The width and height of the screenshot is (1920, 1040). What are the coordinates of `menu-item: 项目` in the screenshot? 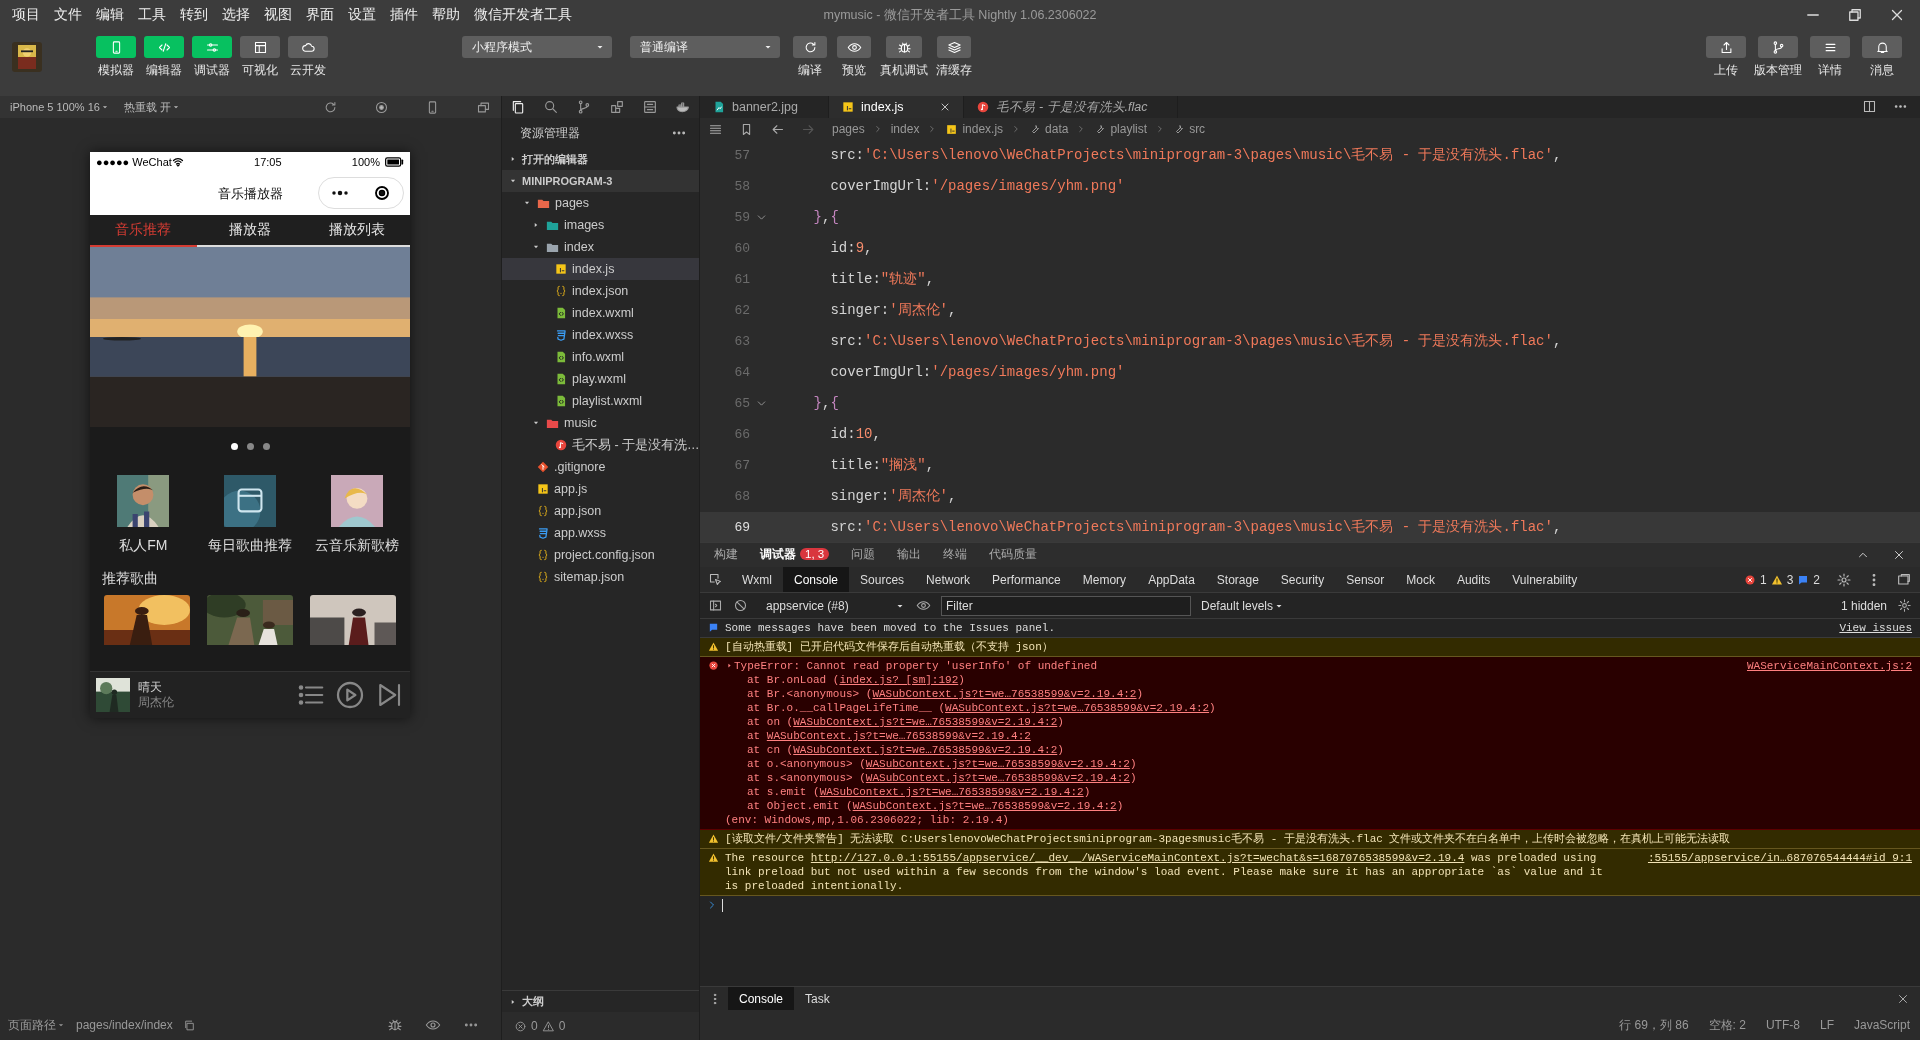 It's located at (26, 15).